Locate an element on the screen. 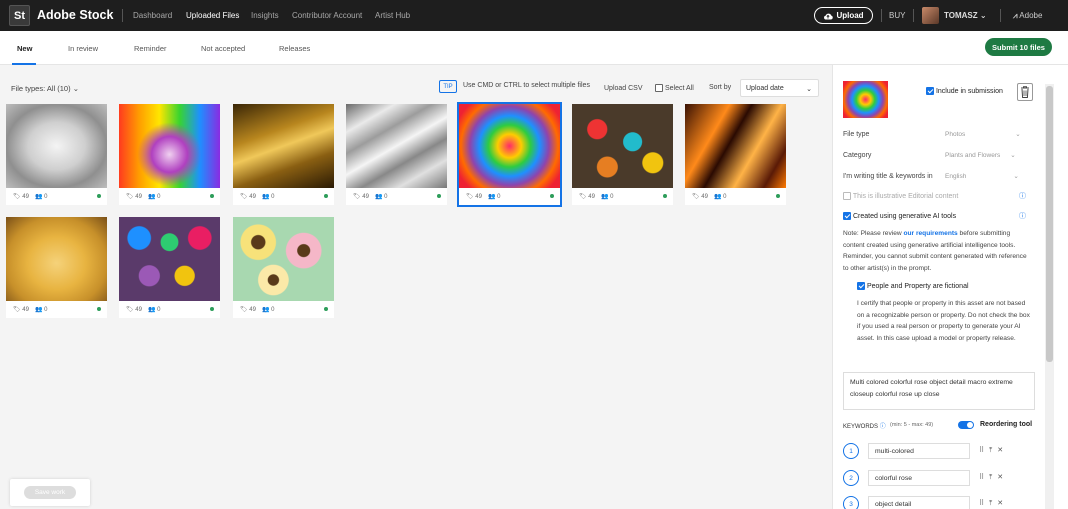  scrollbar-thumb is located at coordinates (1049, 224).